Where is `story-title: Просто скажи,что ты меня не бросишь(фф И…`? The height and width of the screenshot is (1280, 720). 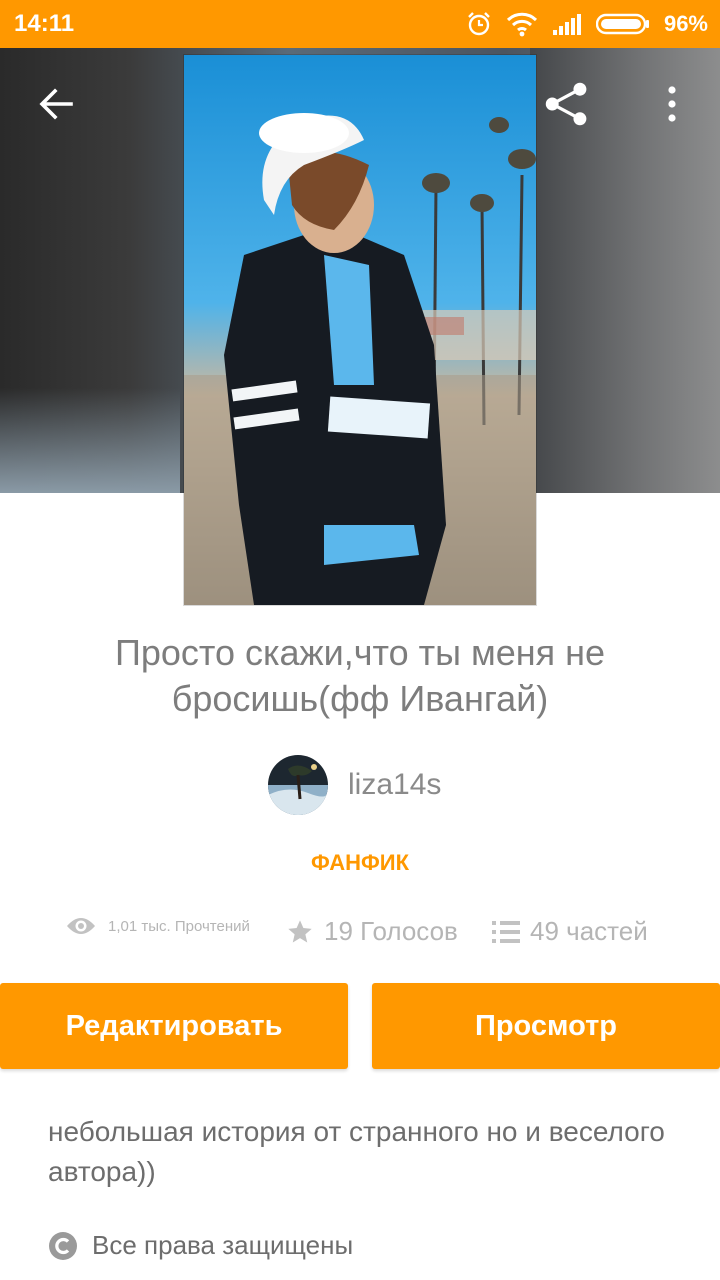
story-title: Просто скажи,что ты меня не бросишь(фф И… is located at coordinates (360, 676).